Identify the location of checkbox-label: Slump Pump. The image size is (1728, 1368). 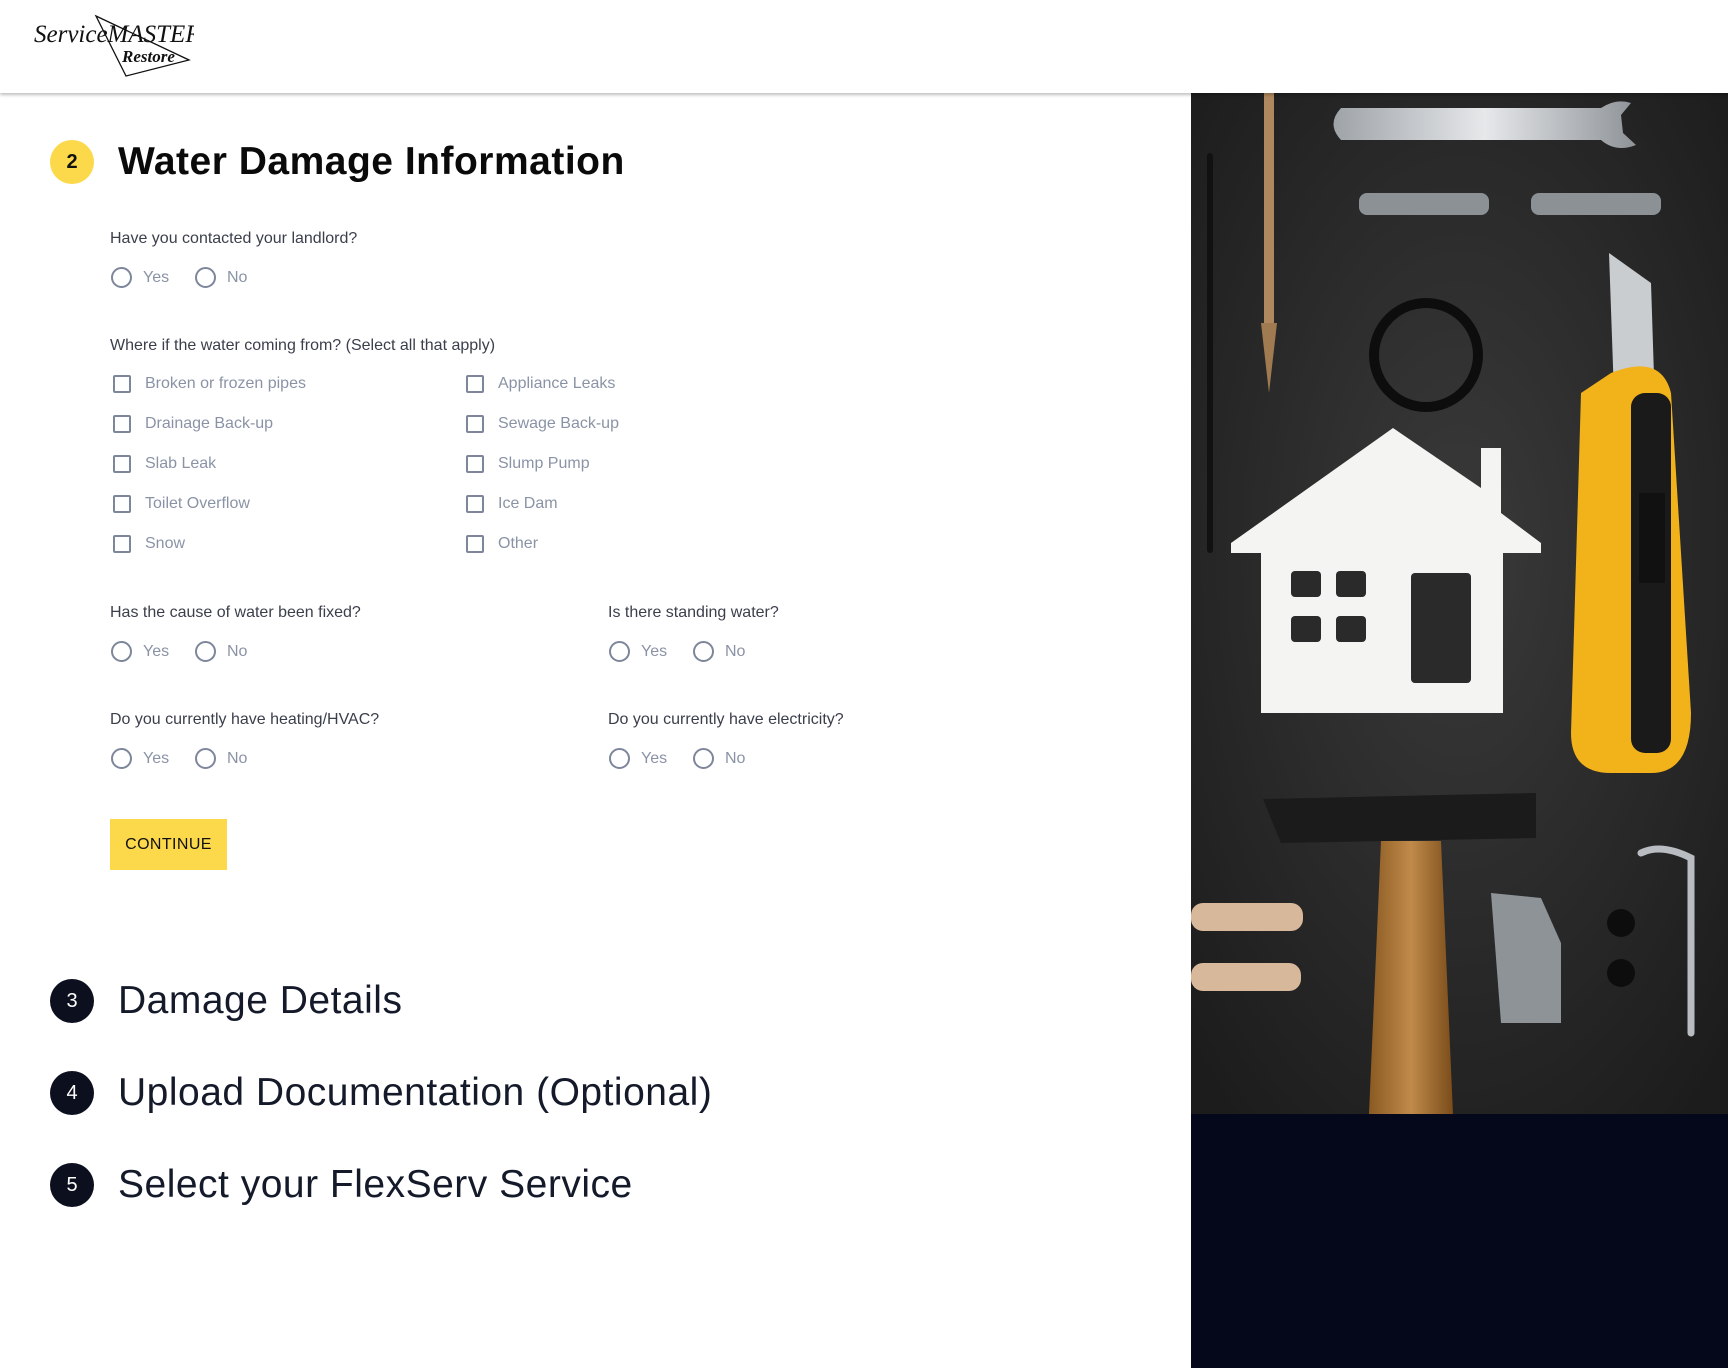
(544, 463).